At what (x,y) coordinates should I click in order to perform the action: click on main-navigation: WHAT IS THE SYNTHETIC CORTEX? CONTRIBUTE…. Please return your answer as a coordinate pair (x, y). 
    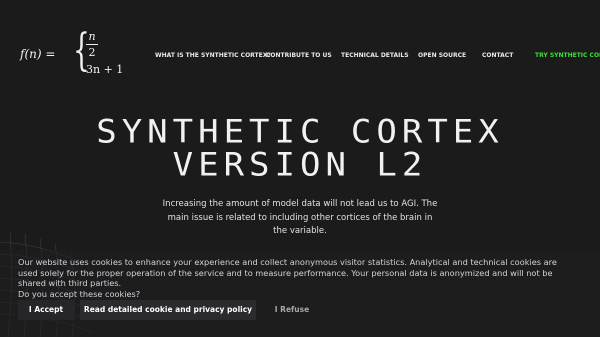
    Looking at the image, I should click on (300, 56).